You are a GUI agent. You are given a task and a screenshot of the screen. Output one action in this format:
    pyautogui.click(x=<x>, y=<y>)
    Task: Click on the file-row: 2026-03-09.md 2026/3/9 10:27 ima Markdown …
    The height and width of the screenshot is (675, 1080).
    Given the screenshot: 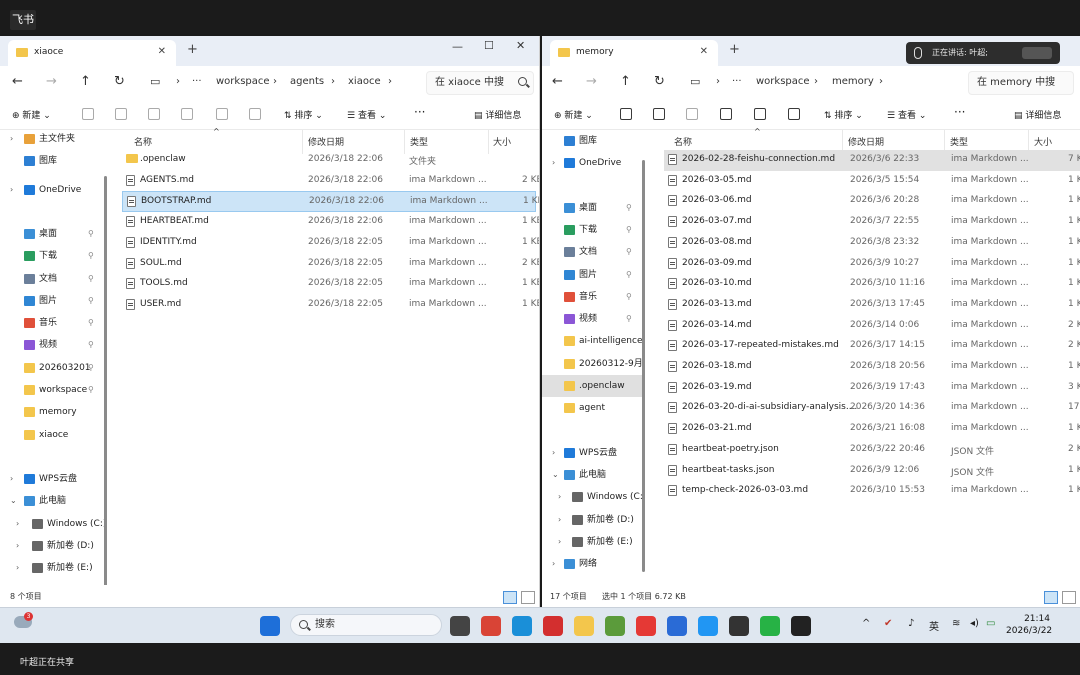 What is the action you would take?
    pyautogui.click(x=872, y=264)
    